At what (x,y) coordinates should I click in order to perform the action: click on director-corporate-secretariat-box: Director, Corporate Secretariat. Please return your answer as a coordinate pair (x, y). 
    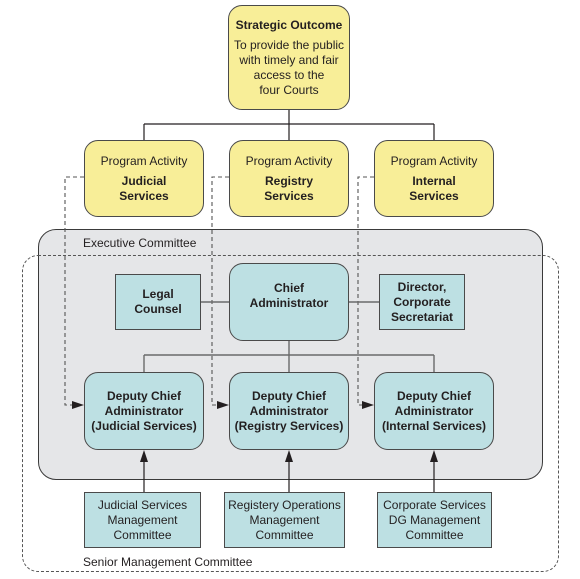
    Looking at the image, I should click on (422, 302).